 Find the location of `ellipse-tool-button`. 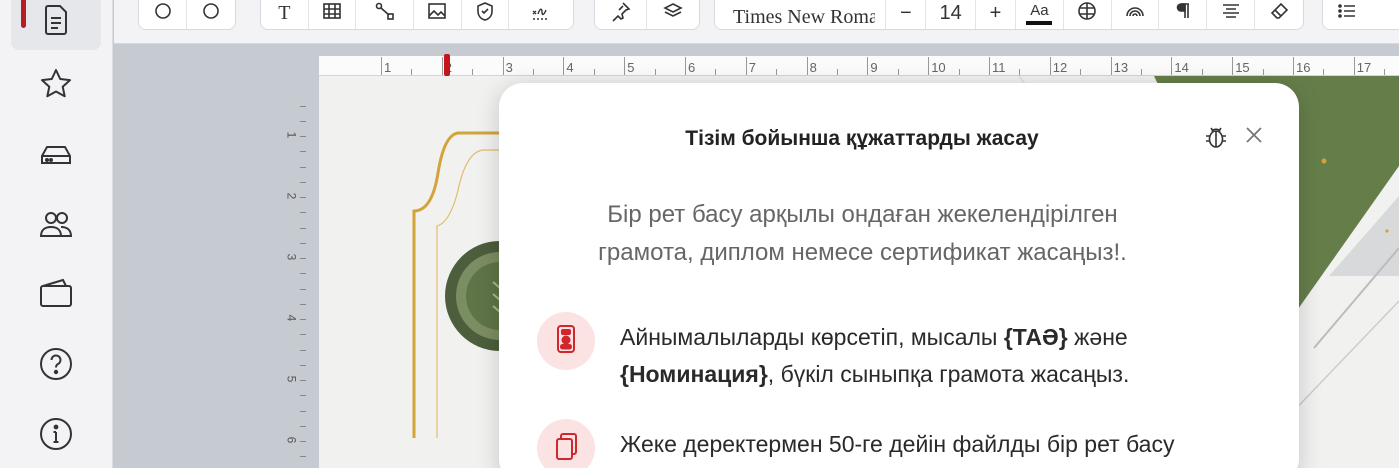

ellipse-tool-button is located at coordinates (211, 14).